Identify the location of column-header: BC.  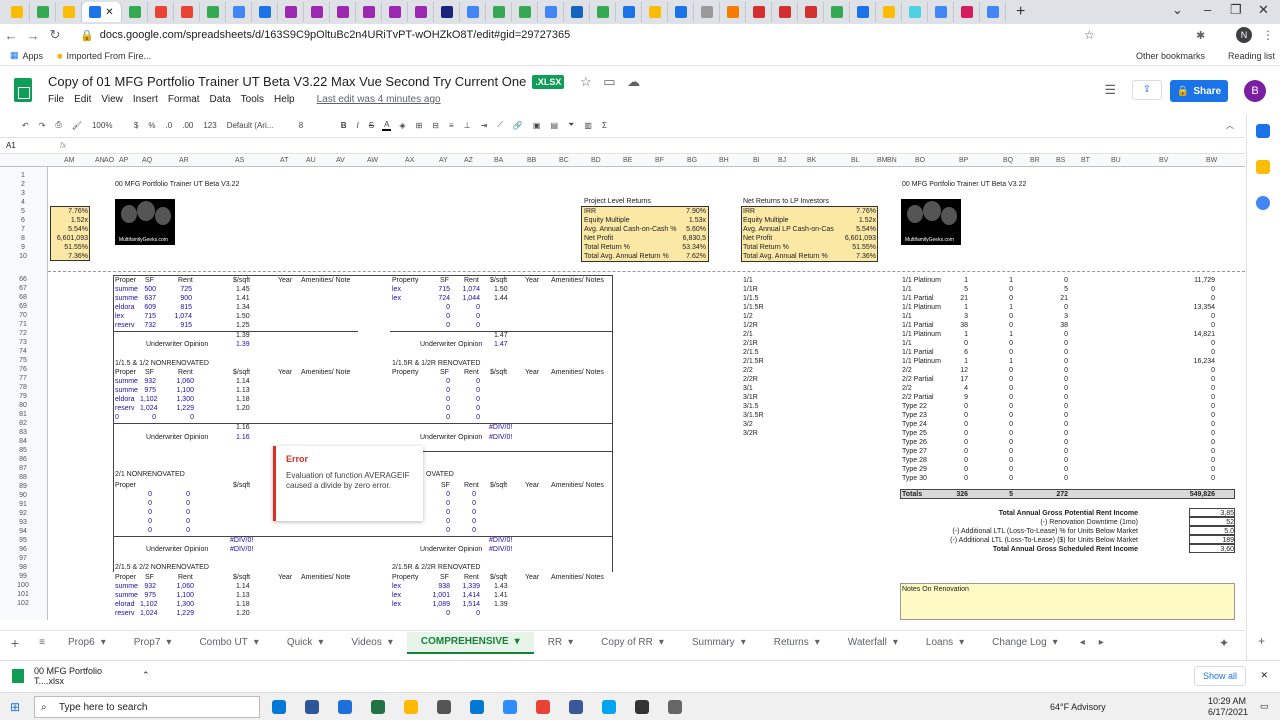
(564, 160).